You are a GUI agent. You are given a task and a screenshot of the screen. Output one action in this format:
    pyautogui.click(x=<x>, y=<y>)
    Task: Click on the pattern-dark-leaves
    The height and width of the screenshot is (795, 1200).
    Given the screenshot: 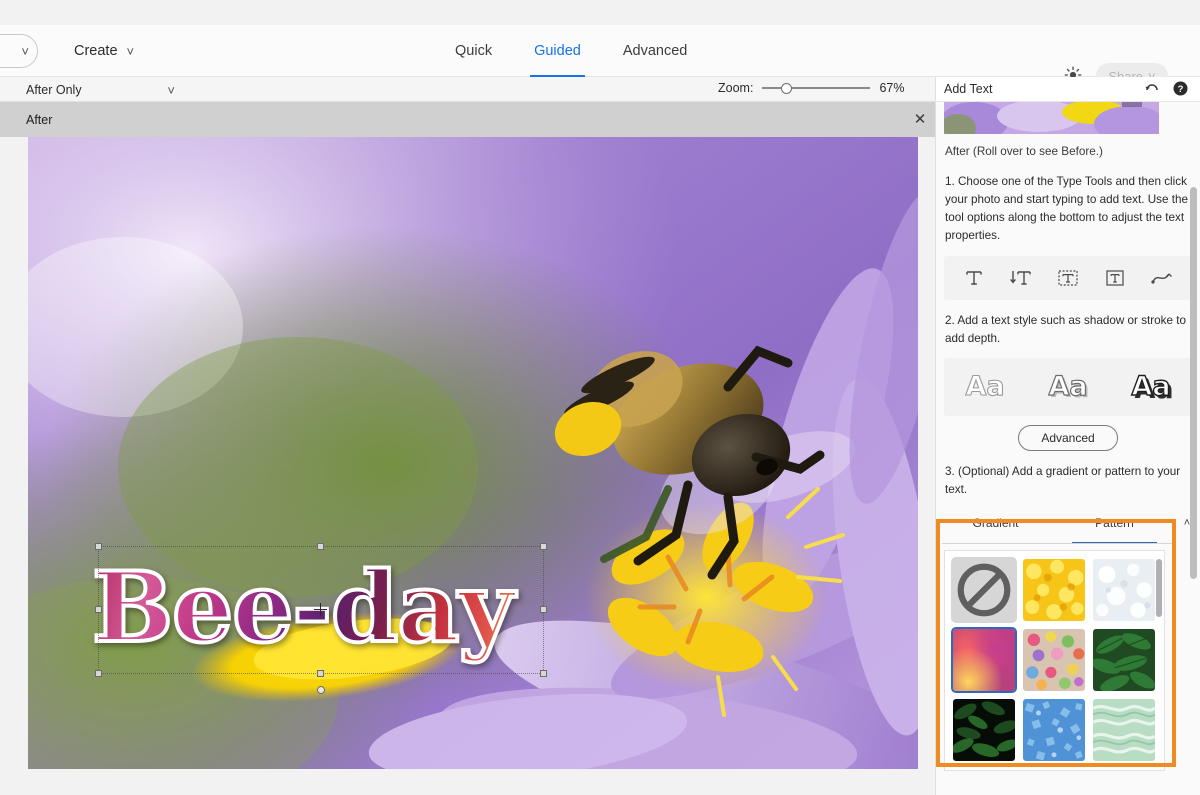 What is the action you would take?
    pyautogui.click(x=984, y=730)
    